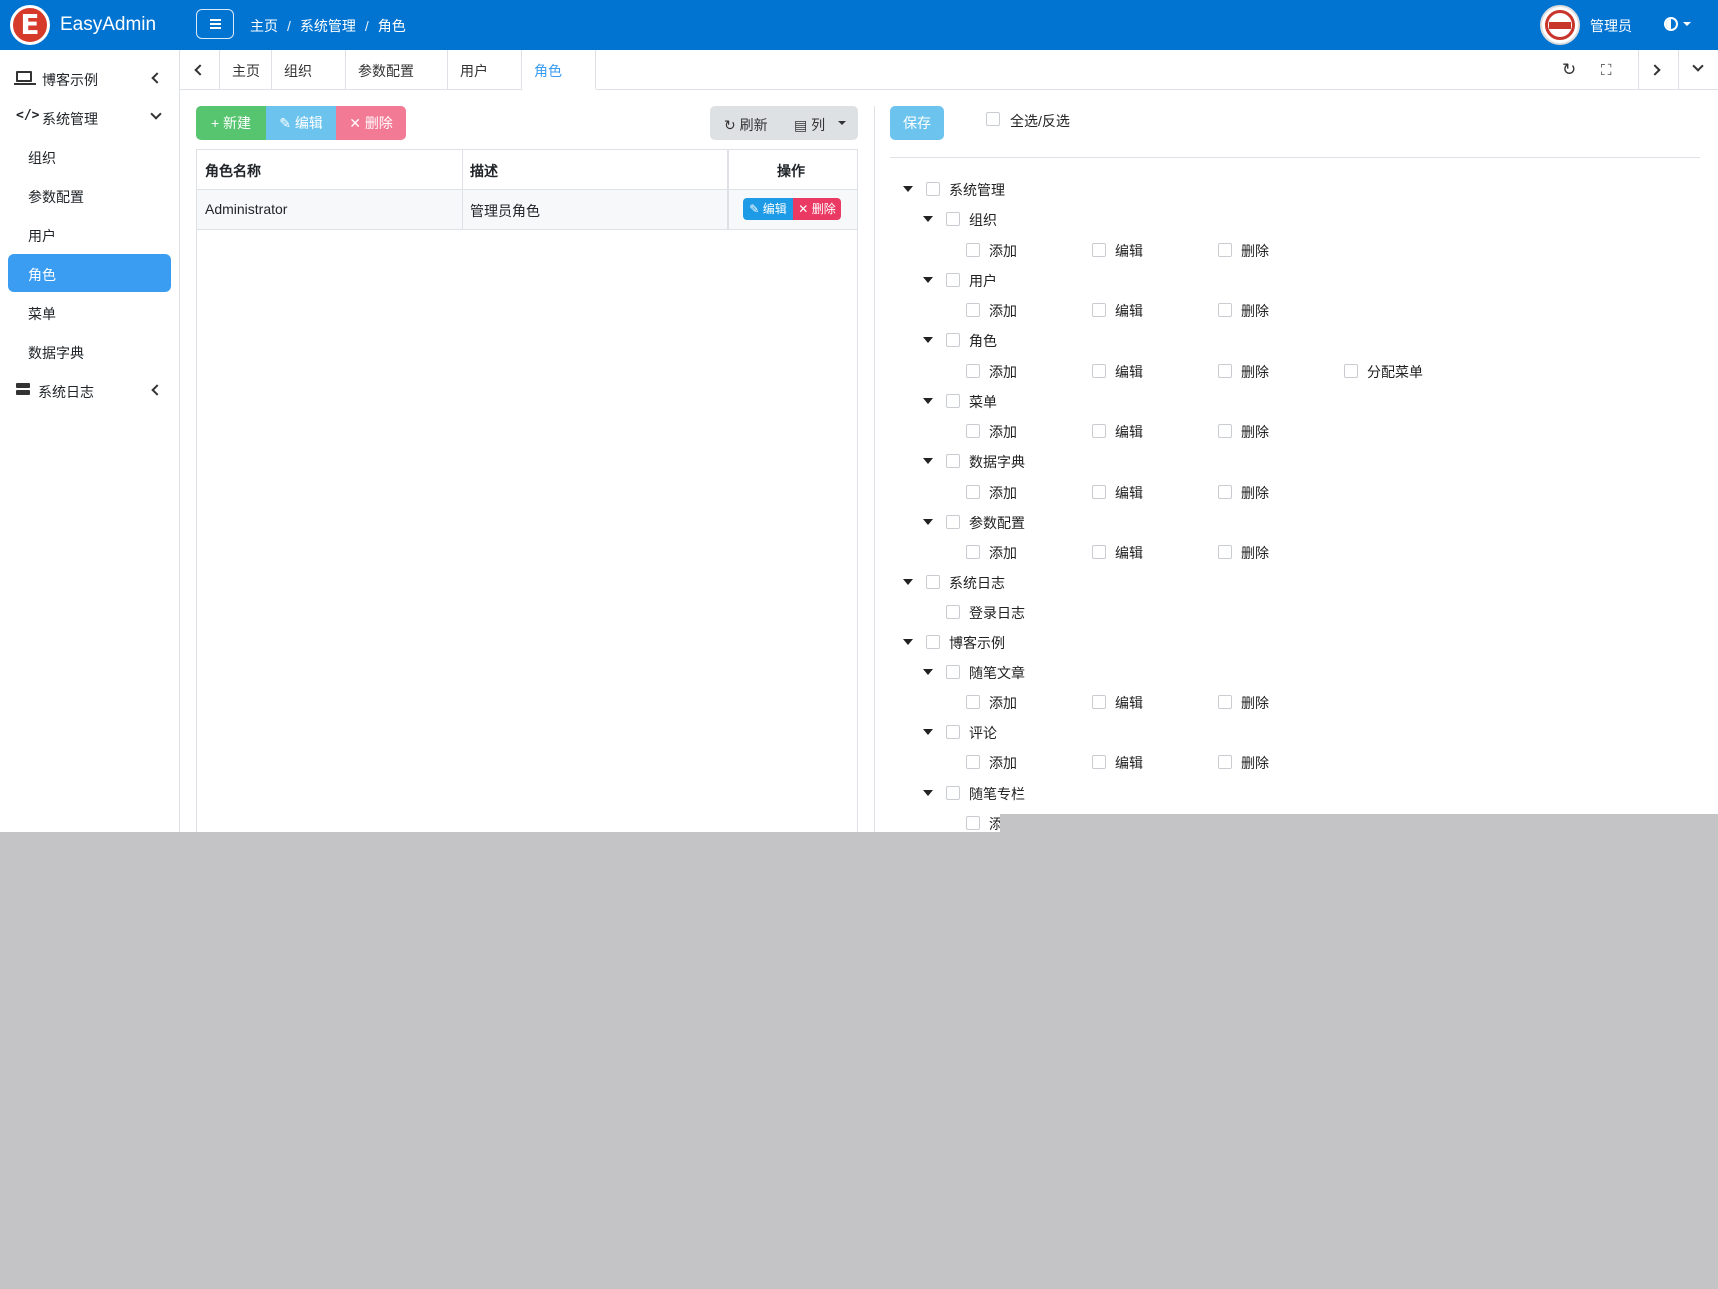  I want to click on tab-users: 用户, so click(485, 70).